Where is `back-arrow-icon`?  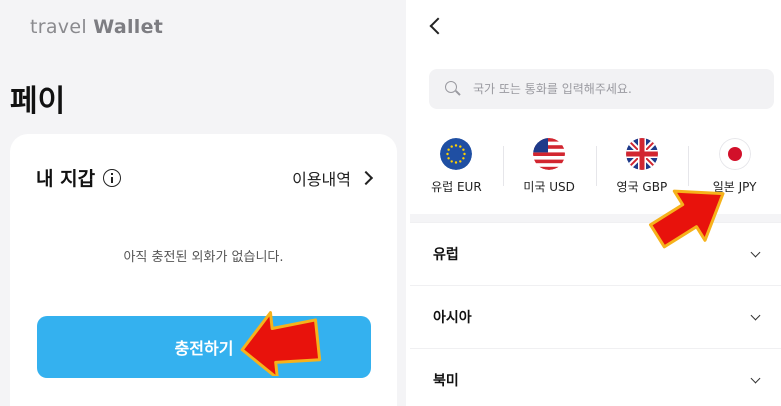
back-arrow-icon is located at coordinates (438, 26).